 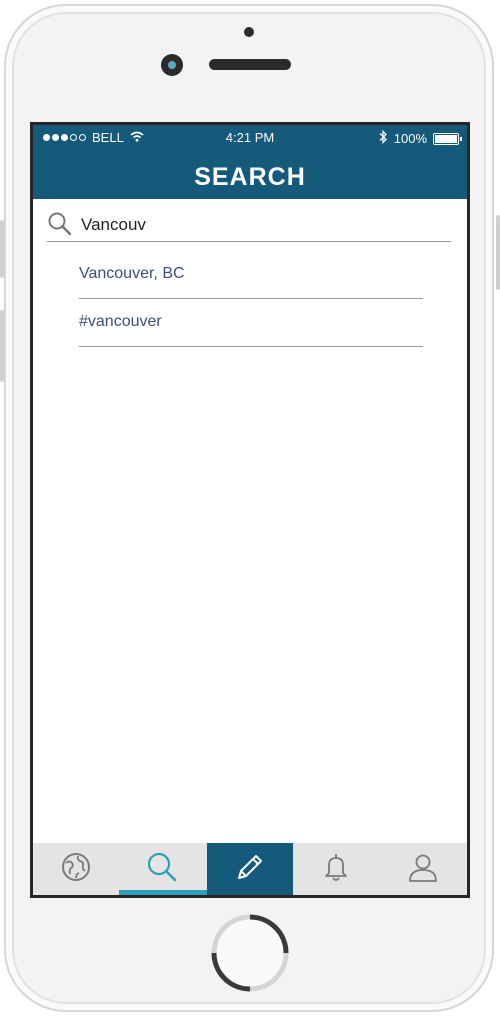 I want to click on tab-notifications, so click(x=336, y=869).